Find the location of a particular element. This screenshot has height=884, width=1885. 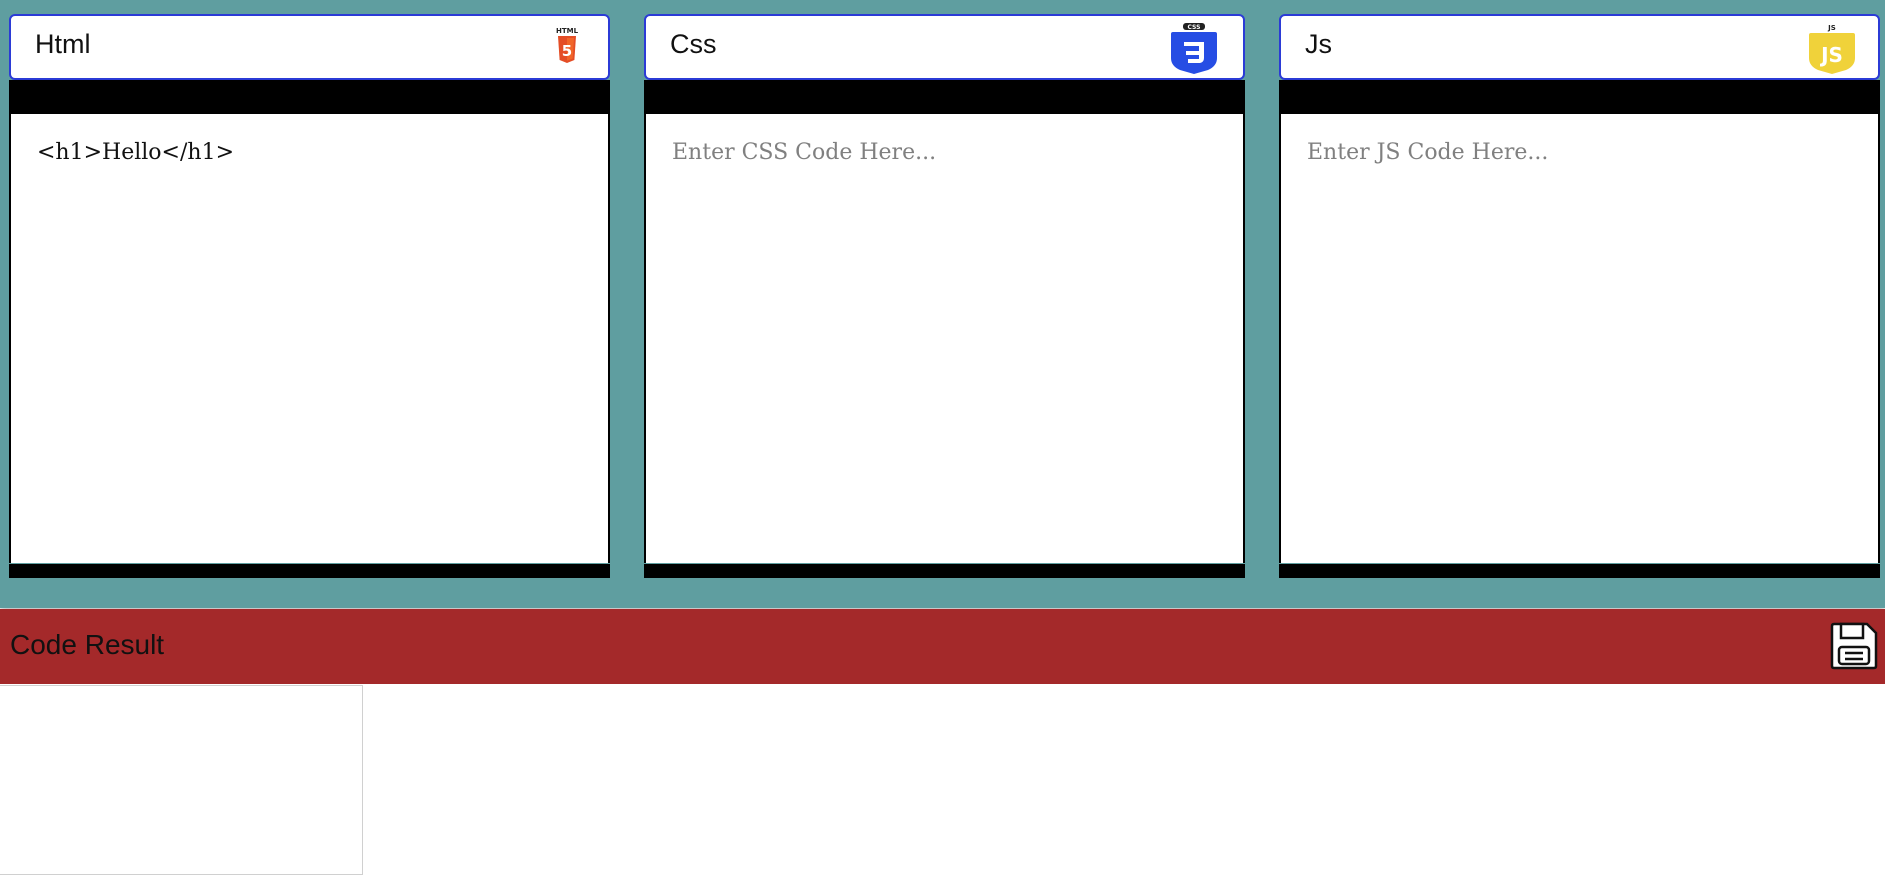

html-panel-header: Html HTML 5 is located at coordinates (309, 47).